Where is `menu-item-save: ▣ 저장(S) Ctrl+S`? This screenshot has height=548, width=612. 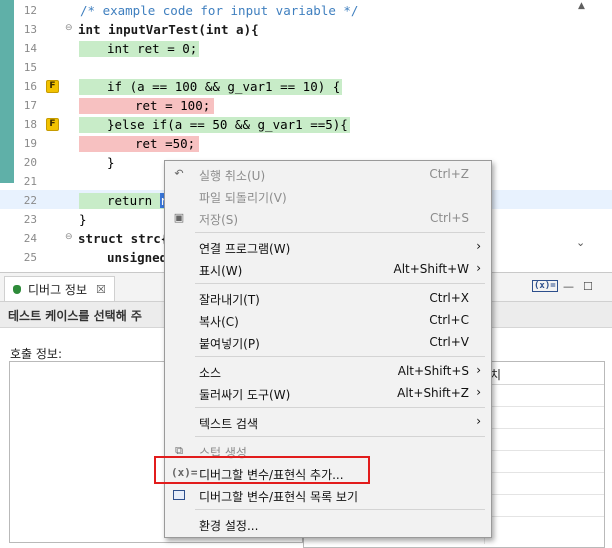 menu-item-save: ▣ 저장(S) Ctrl+S is located at coordinates (328, 218).